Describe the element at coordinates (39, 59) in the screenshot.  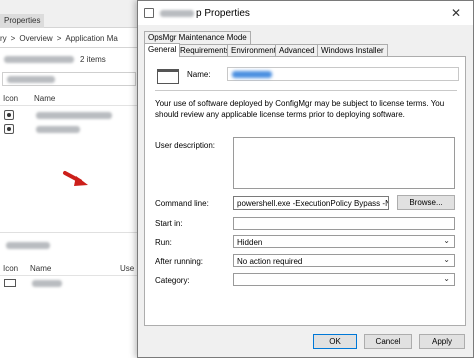
I see `redacted-collection-name` at that location.